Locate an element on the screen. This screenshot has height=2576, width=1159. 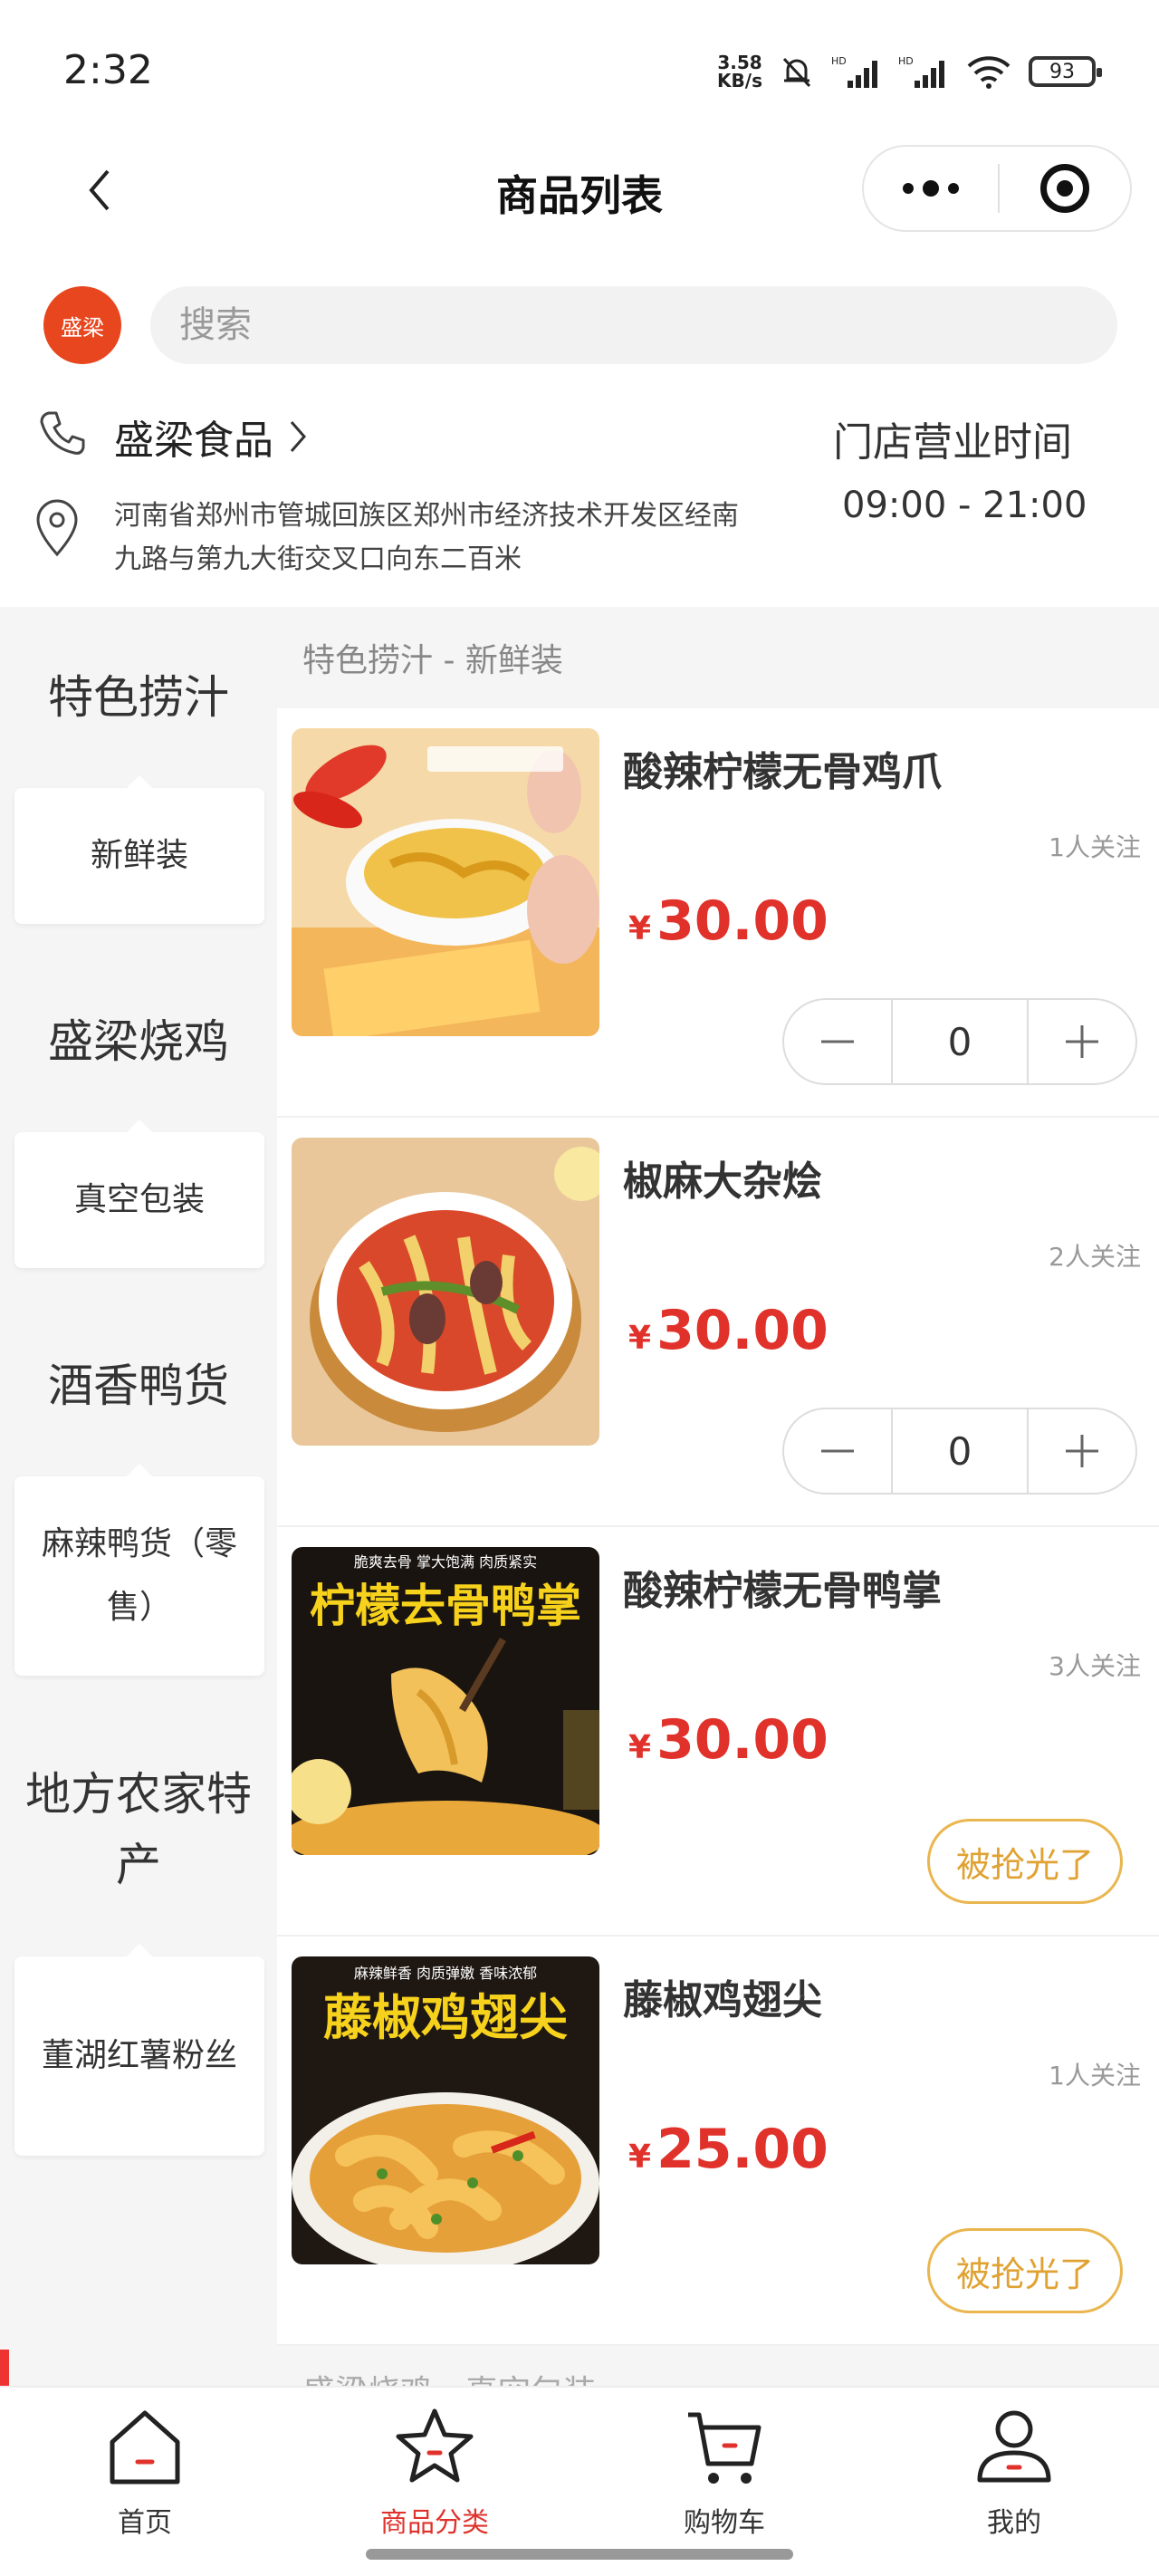
network-speed-unit: KB/s is located at coordinates (739, 80).